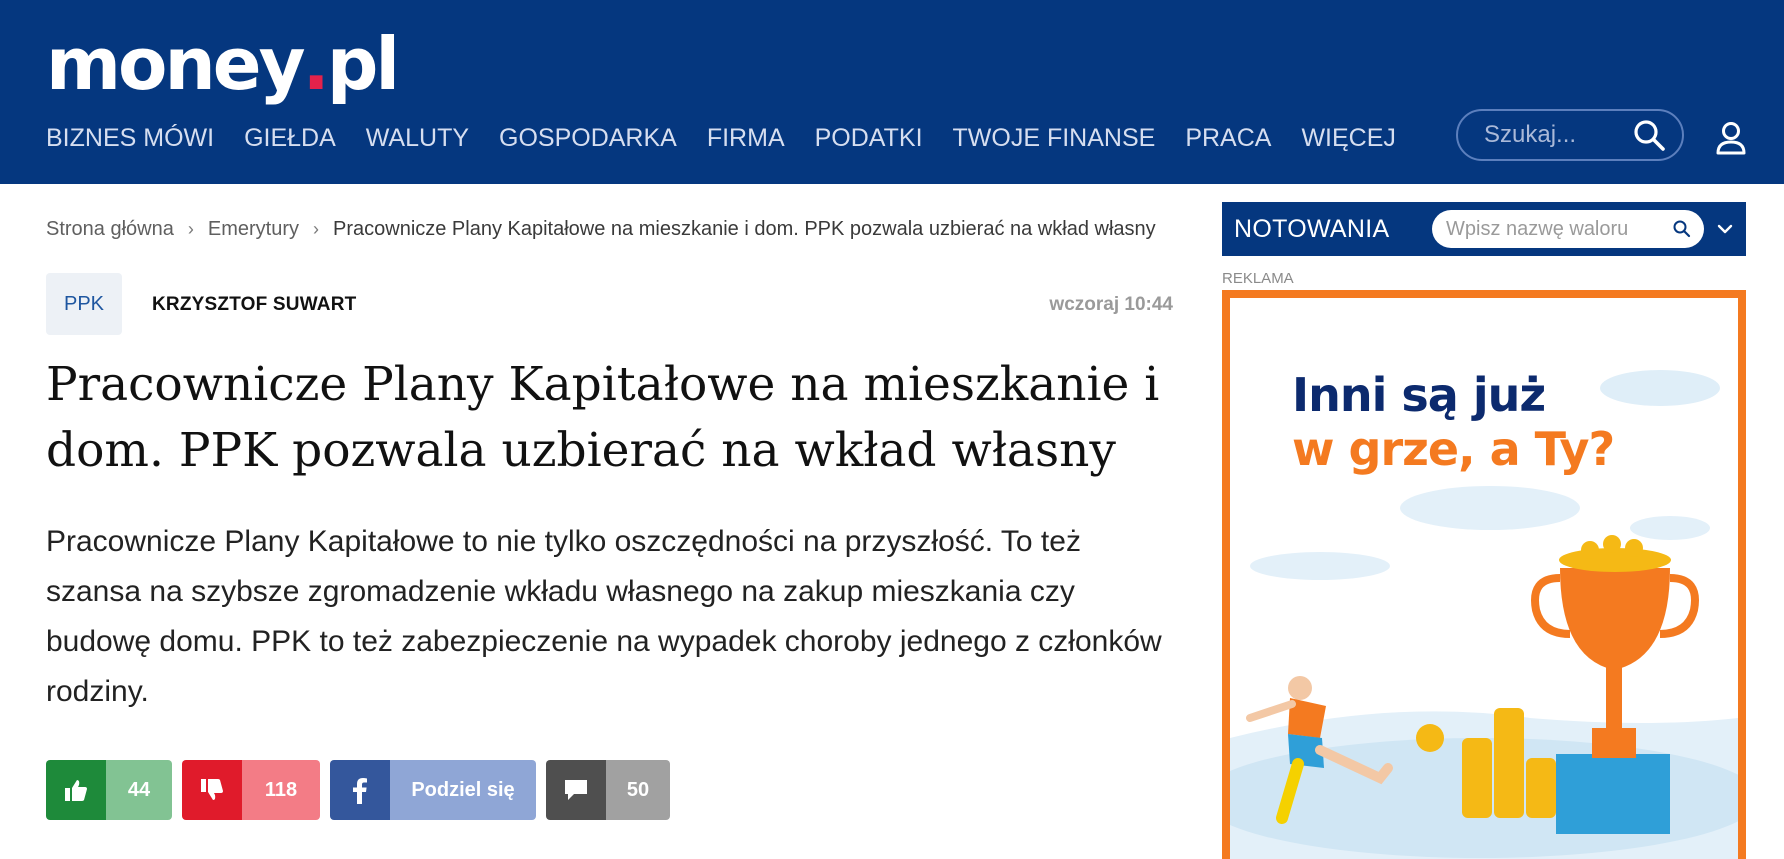 The width and height of the screenshot is (1784, 859). I want to click on ad-label: REKLAMA, so click(1258, 278).